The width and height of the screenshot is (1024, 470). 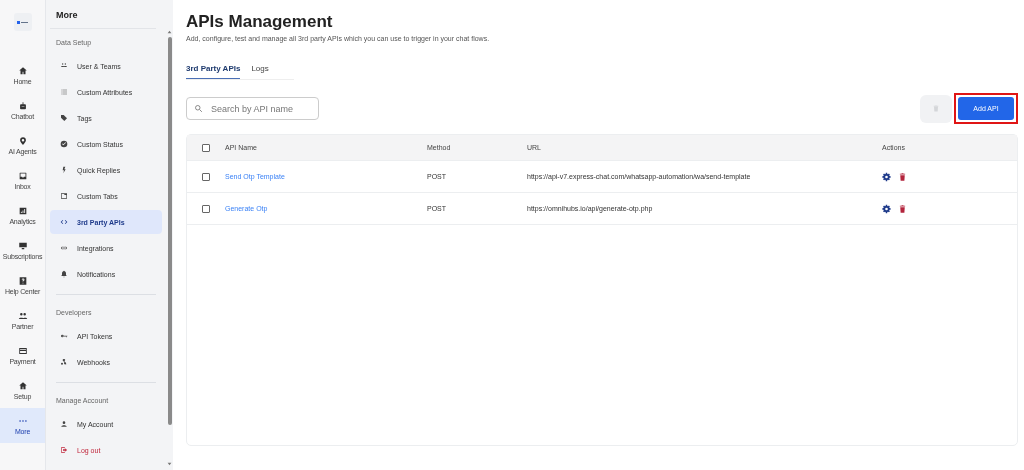 I want to click on tab-window-icon, so click(x=64, y=196).